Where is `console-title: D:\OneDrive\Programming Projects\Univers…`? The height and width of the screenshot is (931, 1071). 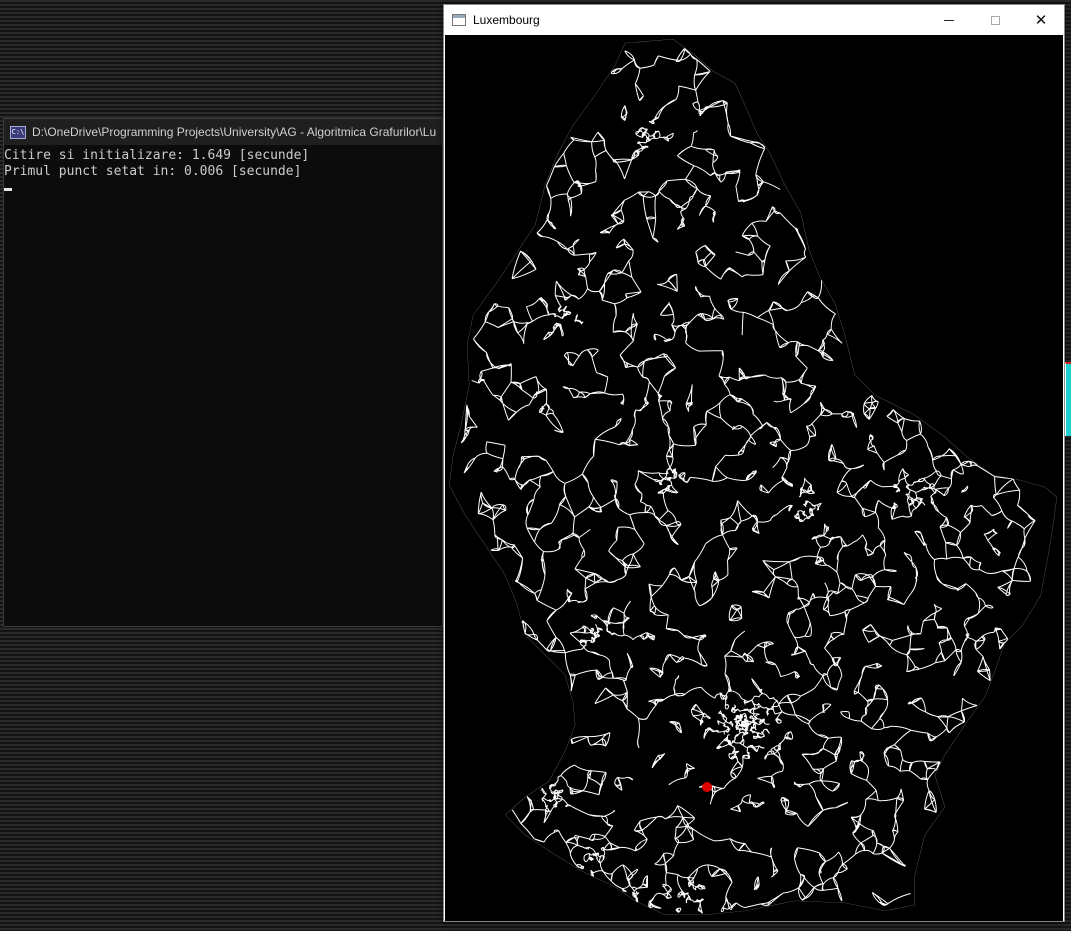 console-title: D:\OneDrive\Programming Projects\Univers… is located at coordinates (234, 132).